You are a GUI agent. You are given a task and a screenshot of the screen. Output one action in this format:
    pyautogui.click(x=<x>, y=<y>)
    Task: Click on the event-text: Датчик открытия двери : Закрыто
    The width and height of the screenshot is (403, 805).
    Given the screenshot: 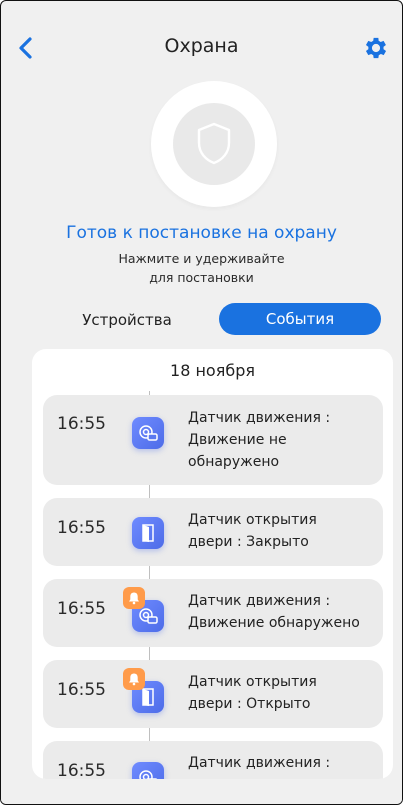 What is the action you would take?
    pyautogui.click(x=252, y=531)
    